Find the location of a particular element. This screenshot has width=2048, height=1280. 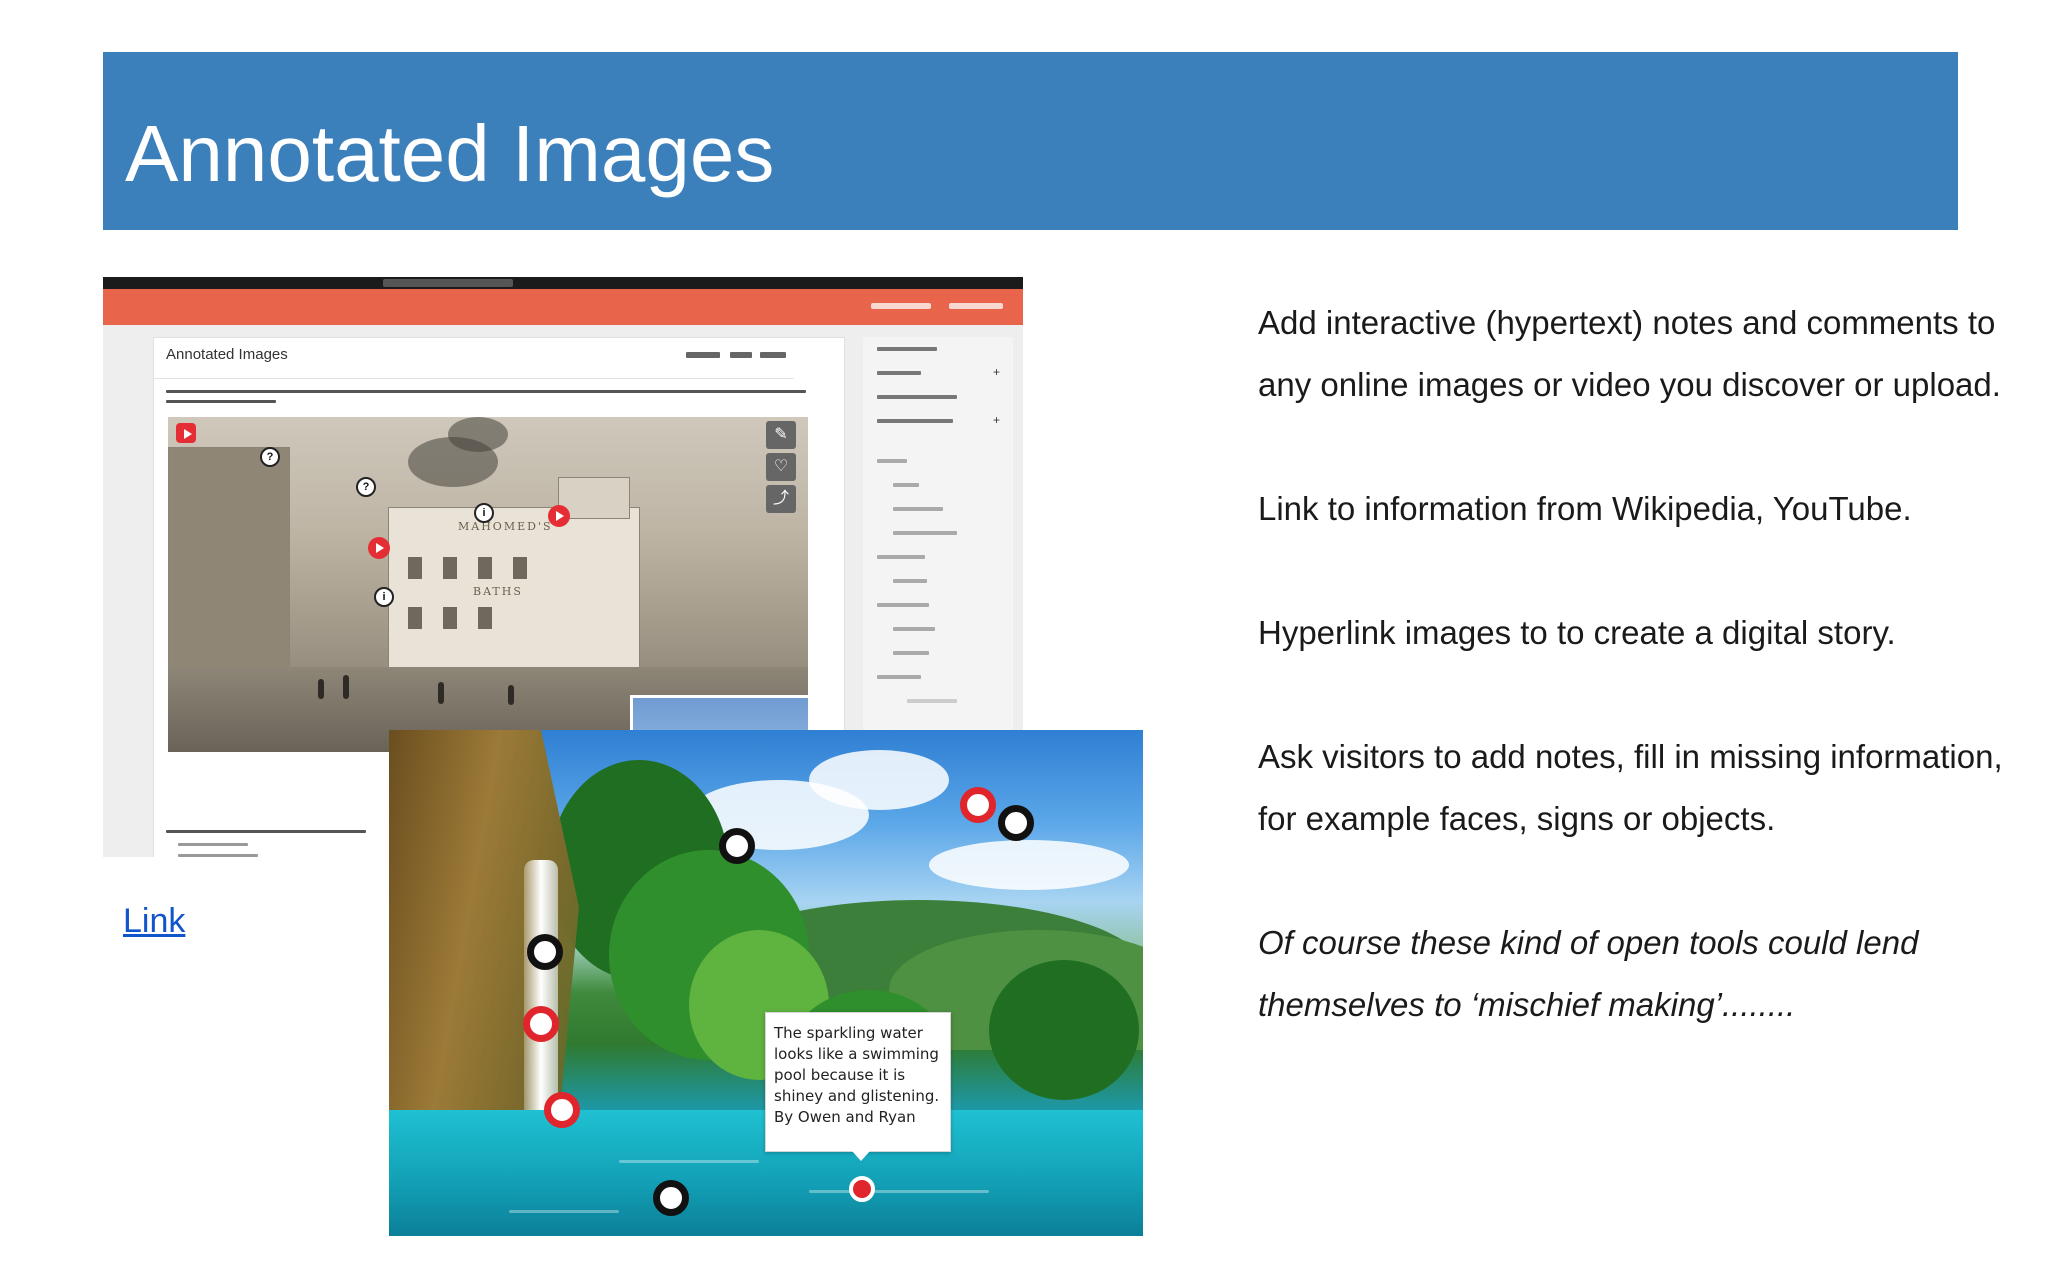

caption-text-line is located at coordinates (266, 831).